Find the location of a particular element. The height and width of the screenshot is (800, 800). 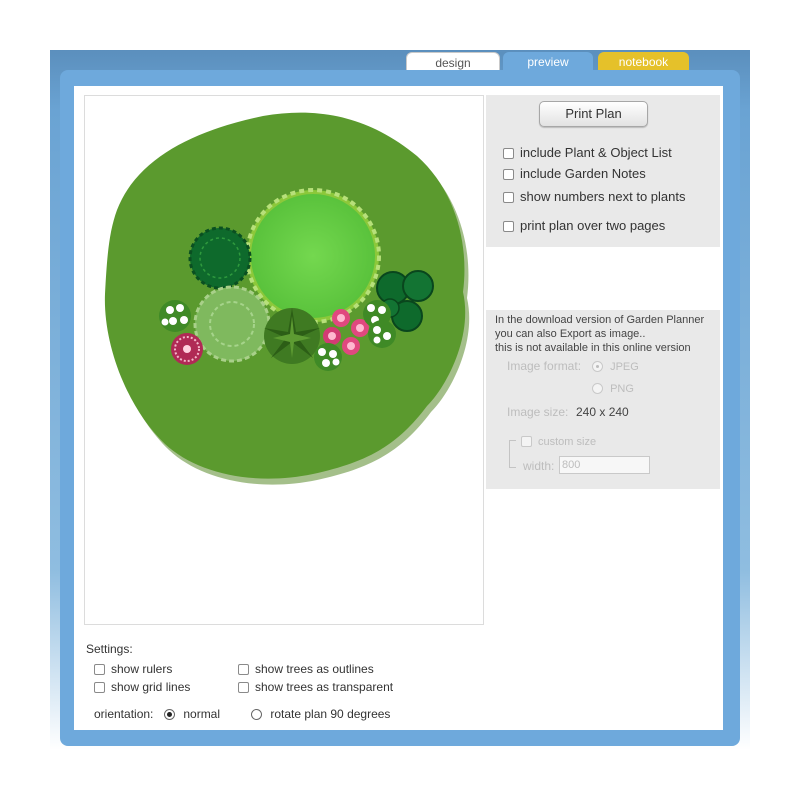

show-grid-lines-option: show grid lines is located at coordinates (142, 687).